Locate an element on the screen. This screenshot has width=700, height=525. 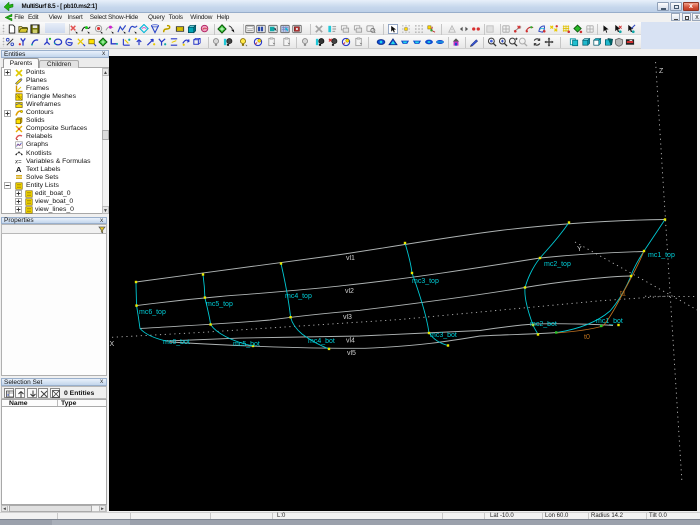
svg-text: mc1_bot is located at coordinates (609, 321).